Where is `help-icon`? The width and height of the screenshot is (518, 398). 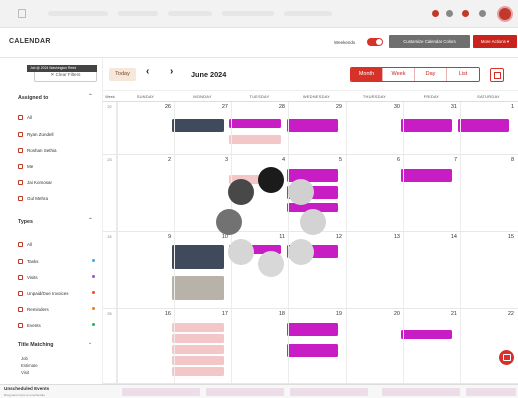
help-icon is located at coordinates (449, 13).